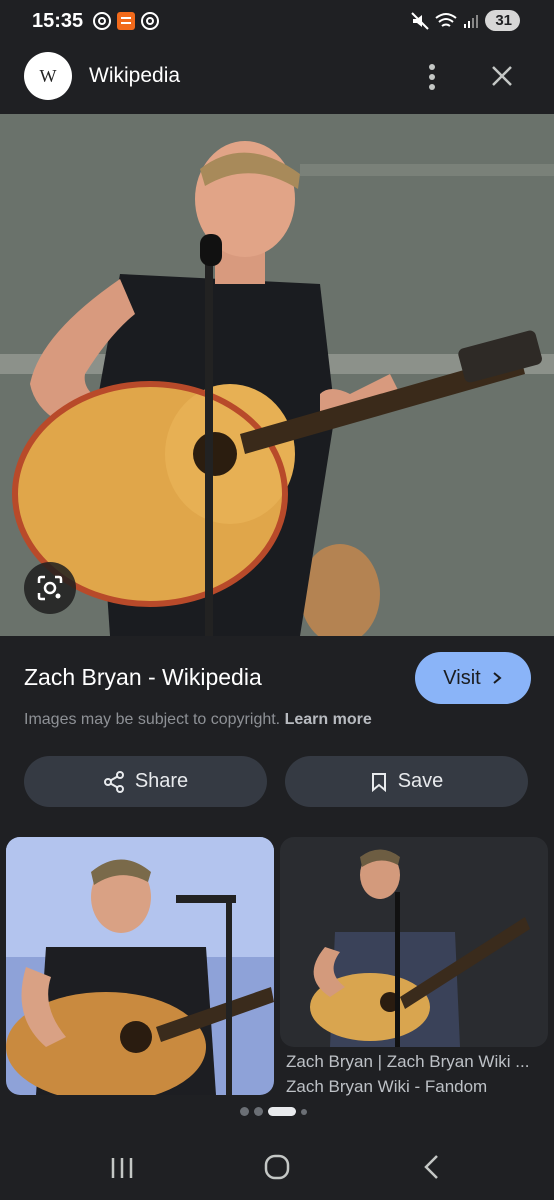 This screenshot has height=1200, width=554. Describe the element at coordinates (328, 719) in the screenshot. I see `learn-more-link: Learn more` at that location.